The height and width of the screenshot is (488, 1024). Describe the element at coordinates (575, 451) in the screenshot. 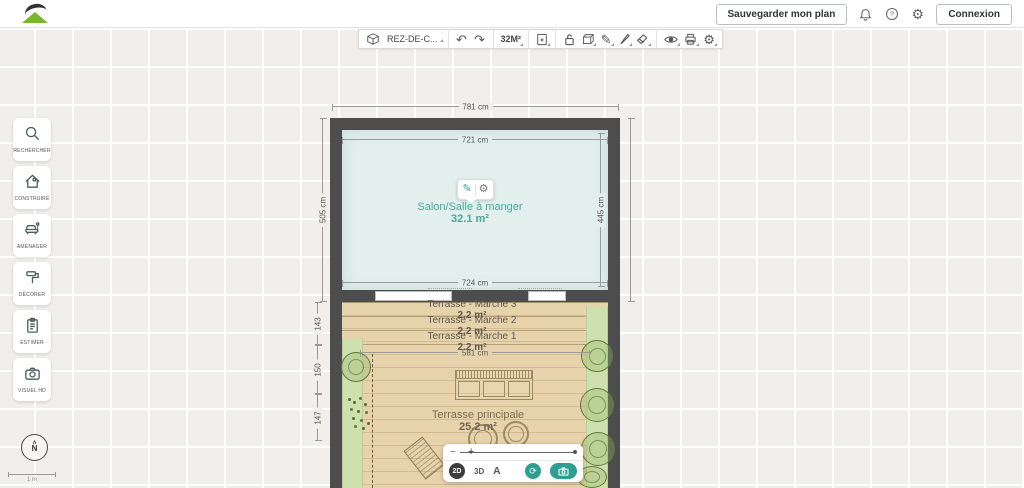

I see `zoom-max-dot` at that location.